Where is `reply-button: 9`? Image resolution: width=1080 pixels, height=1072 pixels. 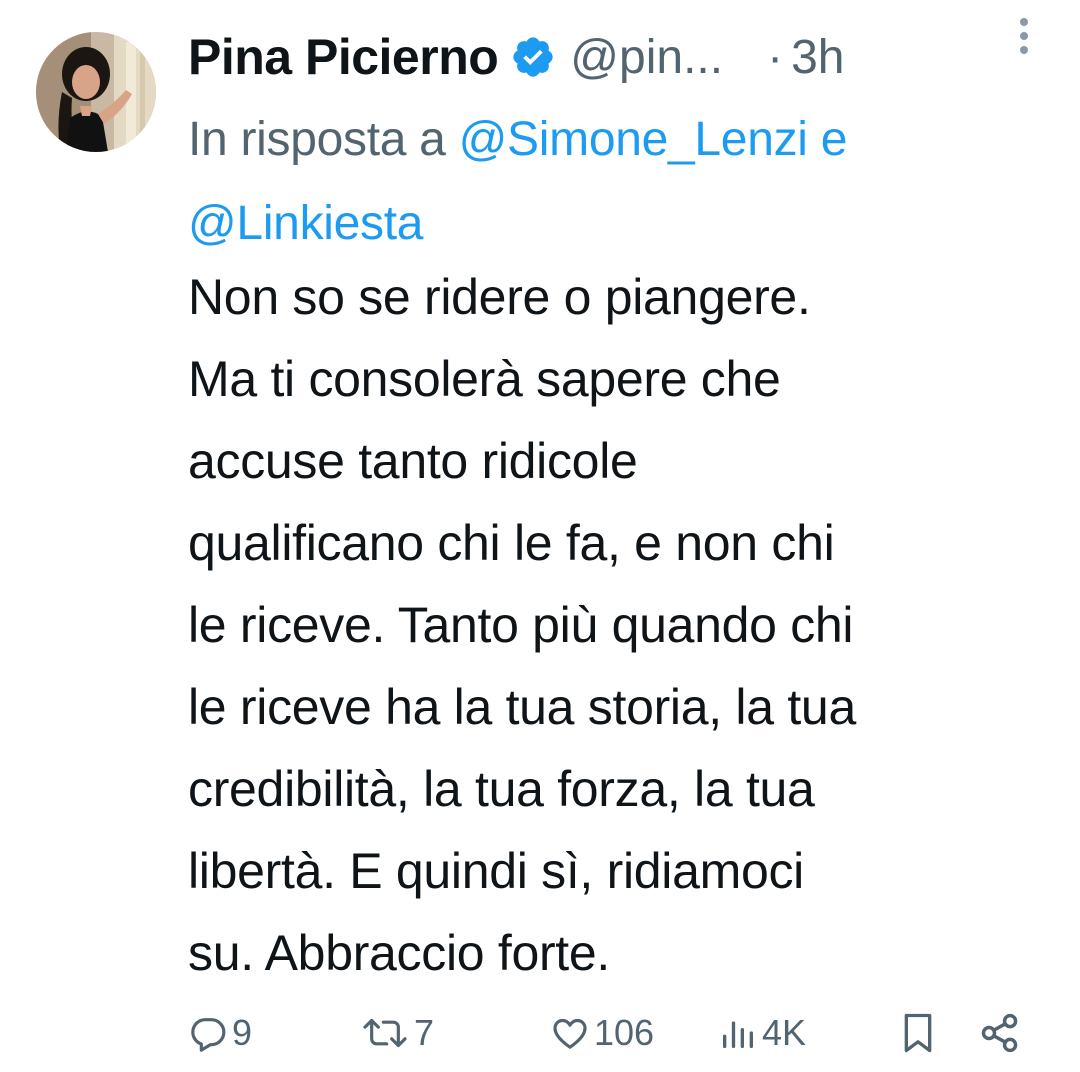 reply-button: 9 is located at coordinates (220, 1033).